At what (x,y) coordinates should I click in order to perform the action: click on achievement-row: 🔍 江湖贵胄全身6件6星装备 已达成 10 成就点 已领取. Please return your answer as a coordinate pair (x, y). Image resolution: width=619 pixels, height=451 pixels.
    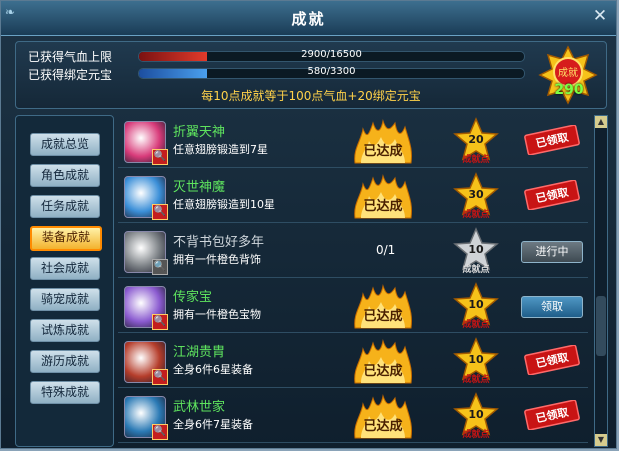
    Looking at the image, I should click on (353, 361).